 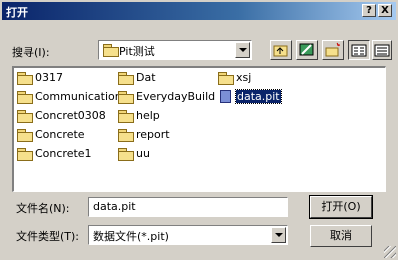 What do you see at coordinates (188, 235) in the screenshot?
I see `filetype-select: 数据文件(*.pit)` at bounding box center [188, 235].